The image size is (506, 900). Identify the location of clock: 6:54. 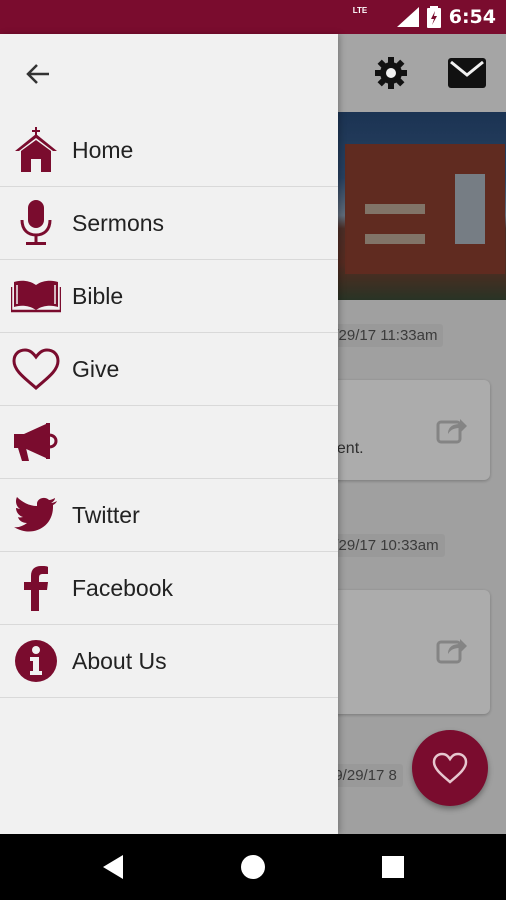
(472, 17).